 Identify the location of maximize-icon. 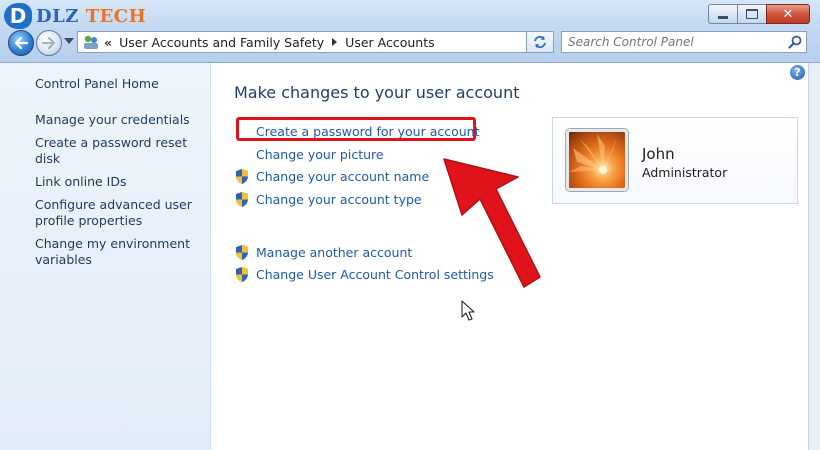
(752, 14).